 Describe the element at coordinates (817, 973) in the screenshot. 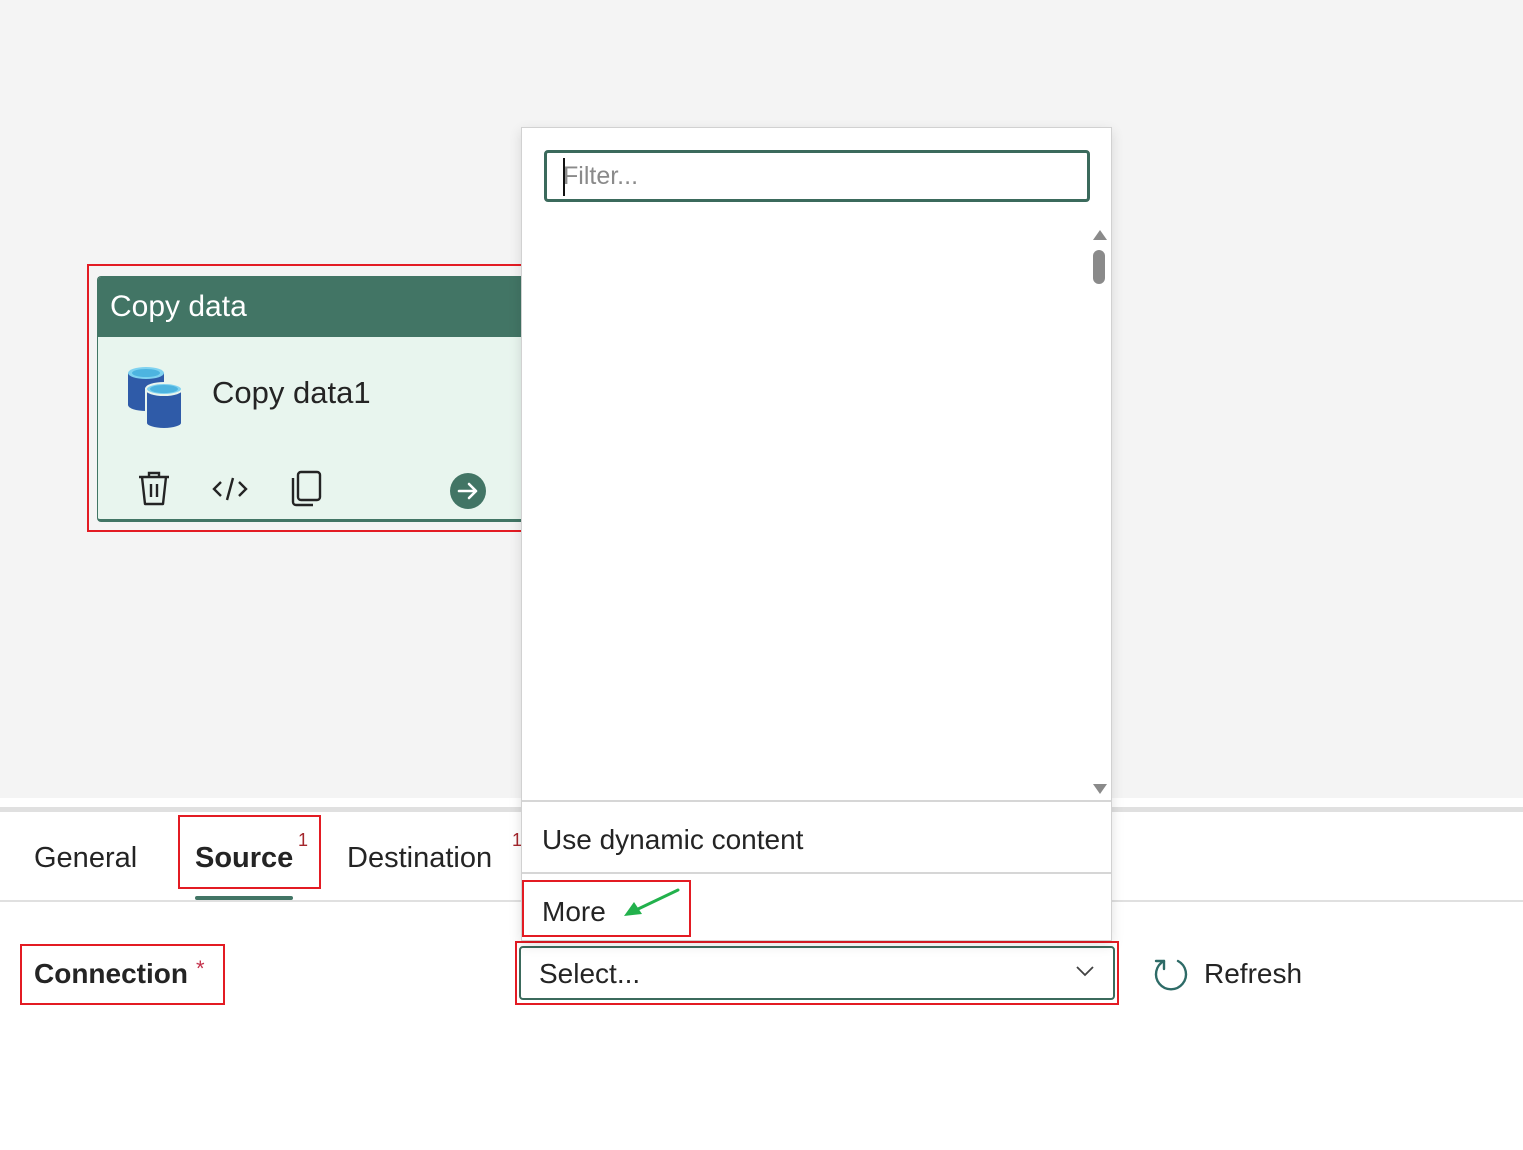

I see `annotation-box-connection-select` at that location.